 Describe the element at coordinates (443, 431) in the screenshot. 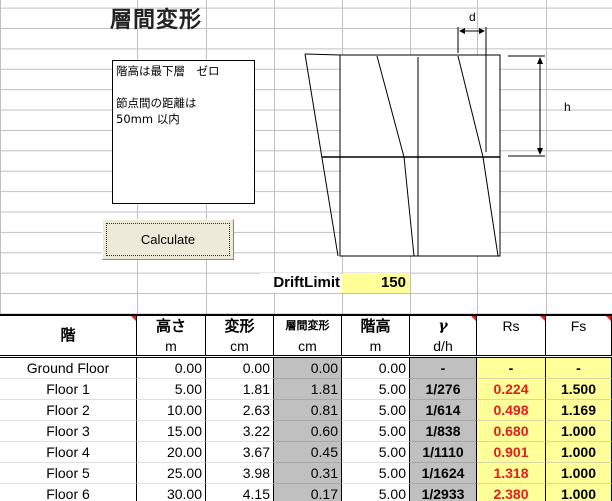

I see `cell-drift-ratio: 1/838` at that location.